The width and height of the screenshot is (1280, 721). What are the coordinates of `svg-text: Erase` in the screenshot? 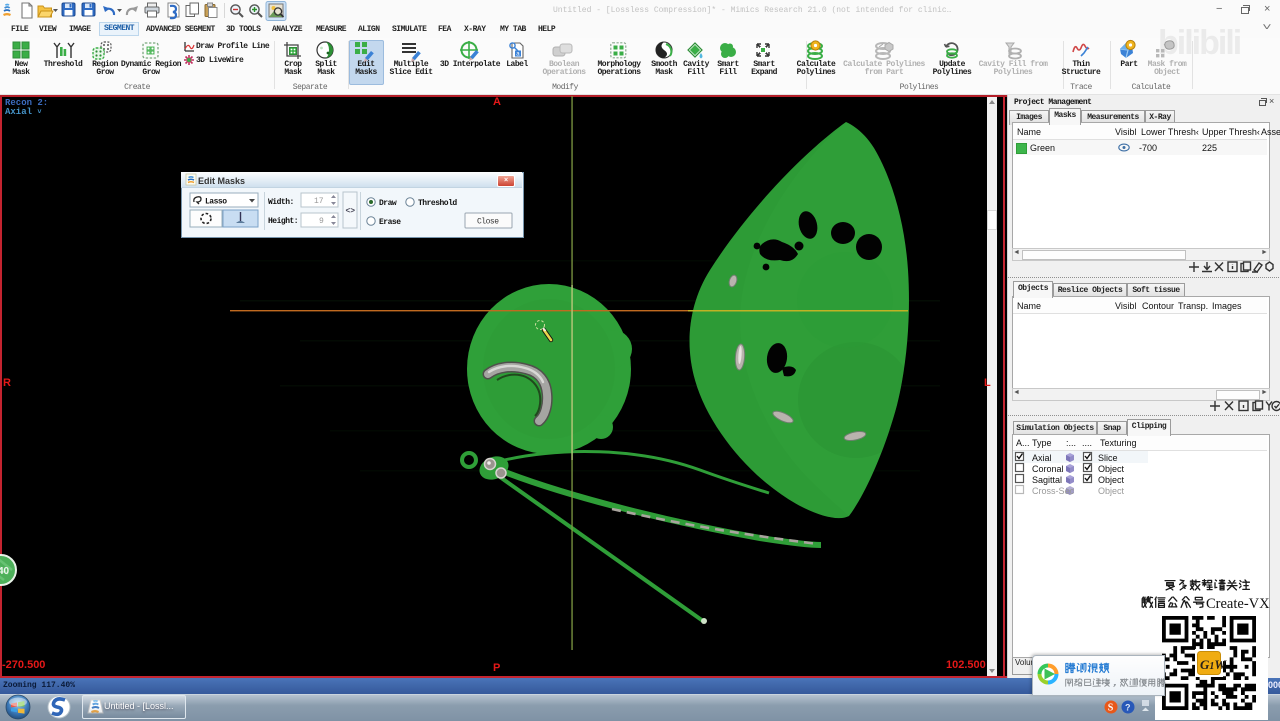 It's located at (390, 222).